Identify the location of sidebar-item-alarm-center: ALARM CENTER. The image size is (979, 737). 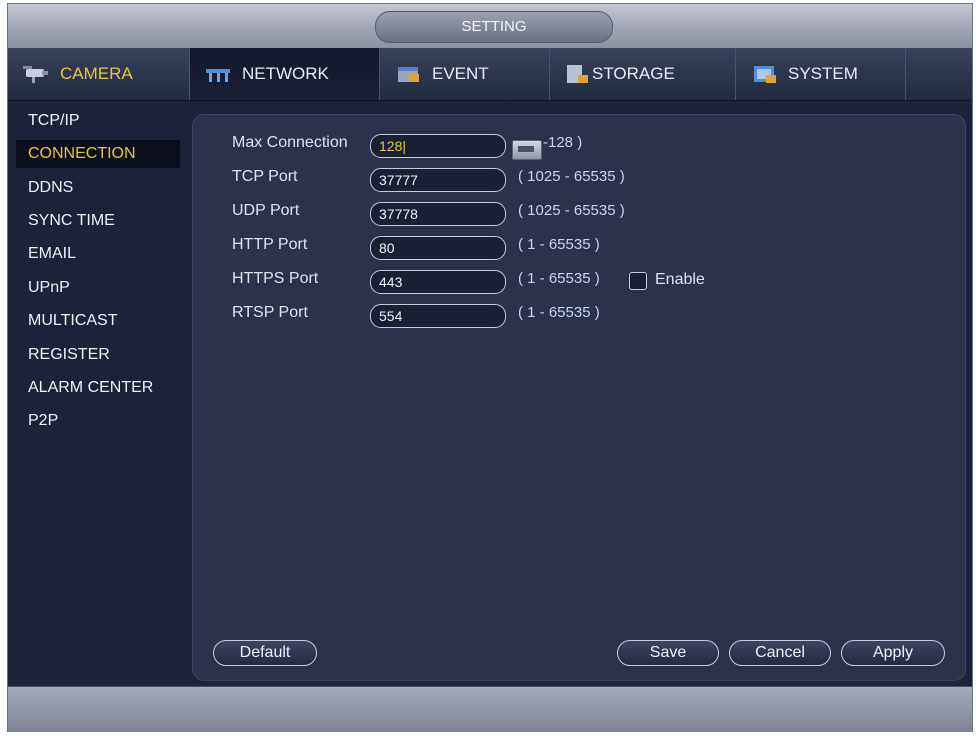
(98, 388).